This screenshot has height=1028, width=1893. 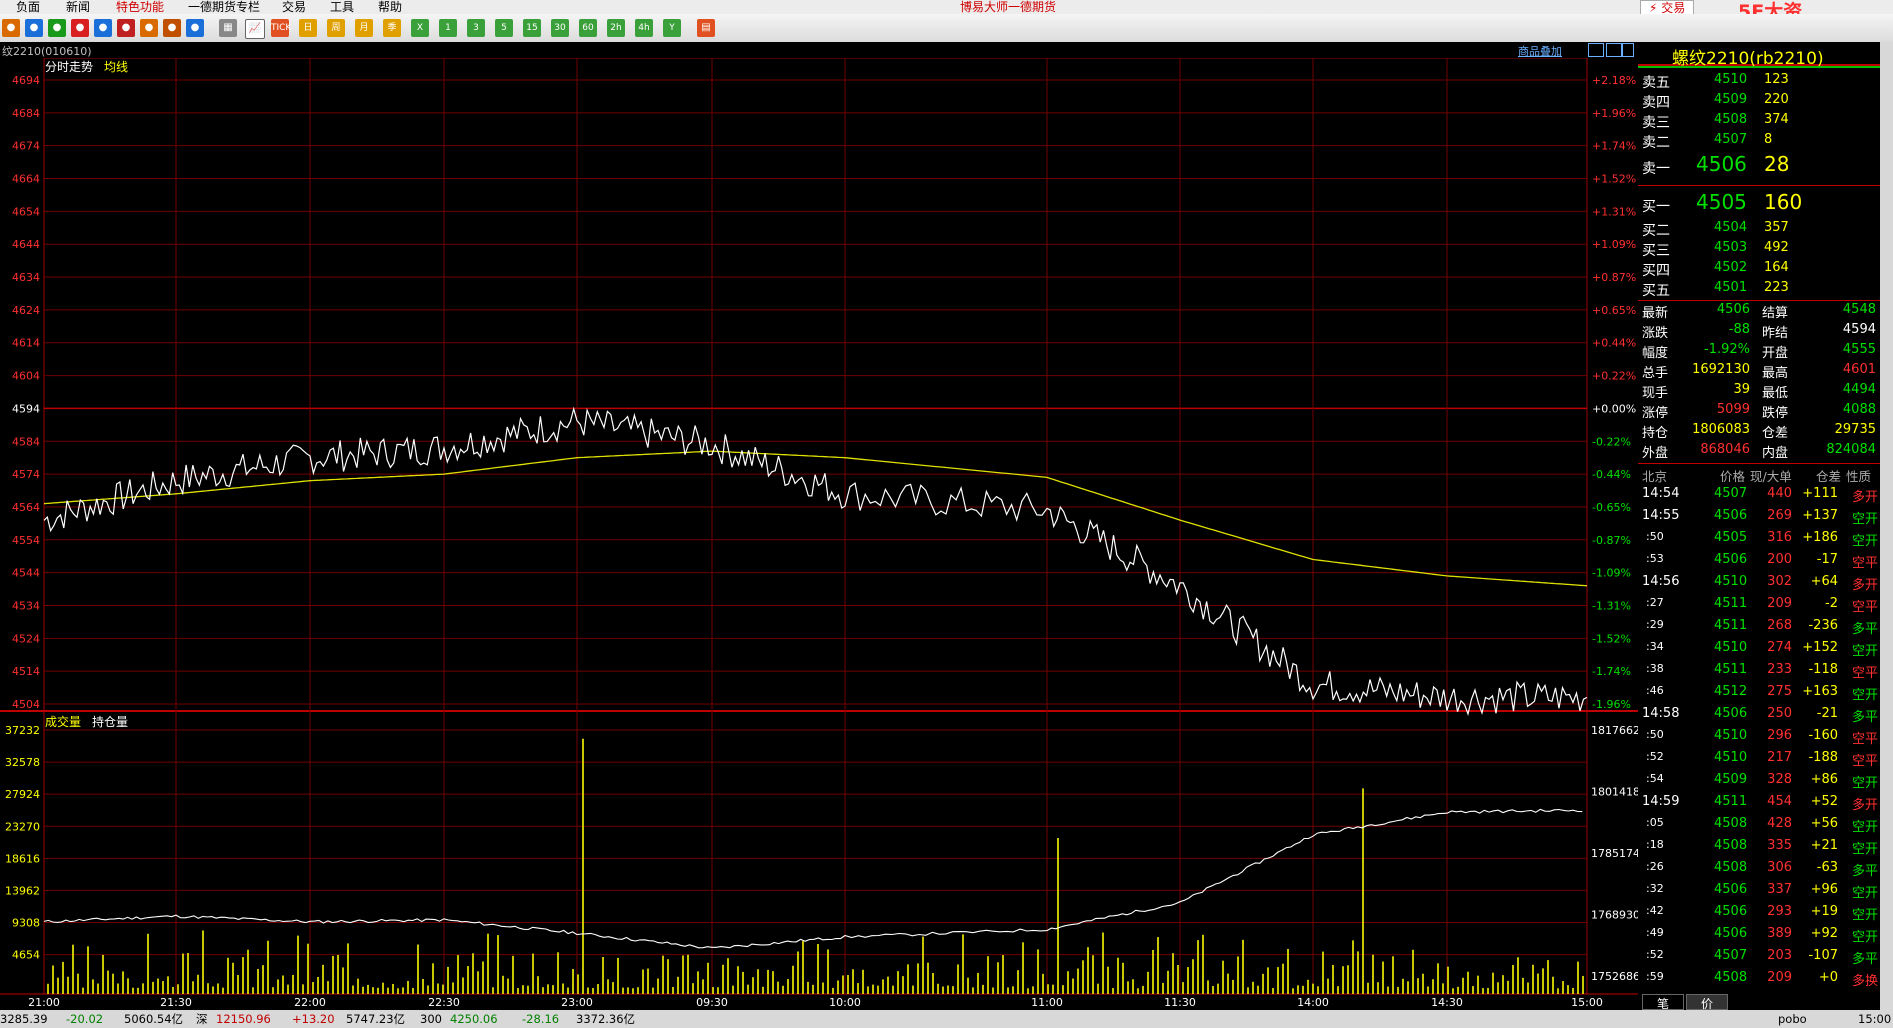 What do you see at coordinates (1759, 102) in the screenshot?
I see `ask-row: 卖四 4509 220` at bounding box center [1759, 102].